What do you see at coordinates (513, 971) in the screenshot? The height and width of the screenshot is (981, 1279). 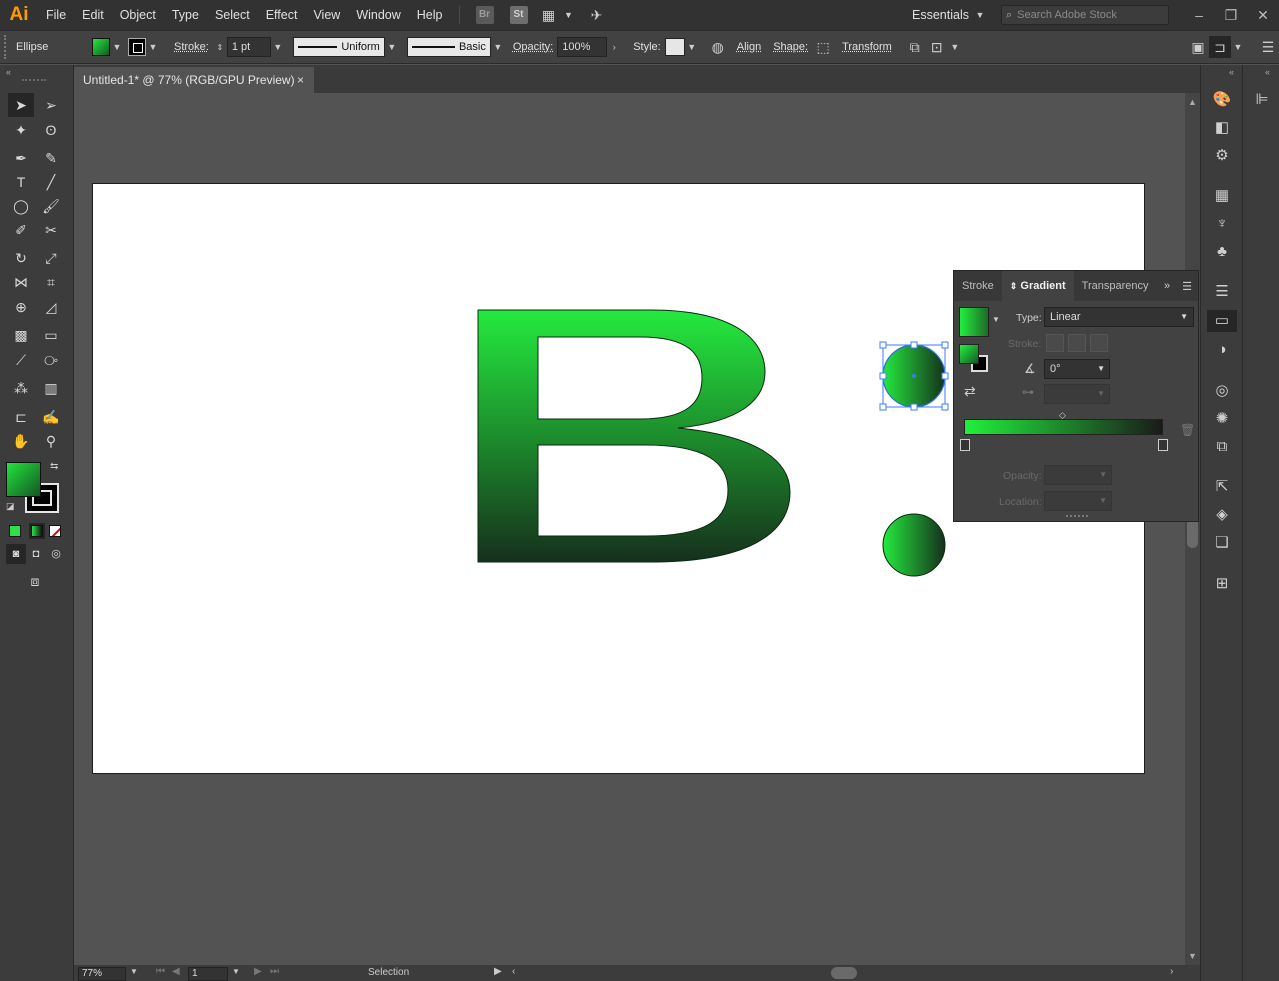 I see `scroll-left-icon: ‹` at bounding box center [513, 971].